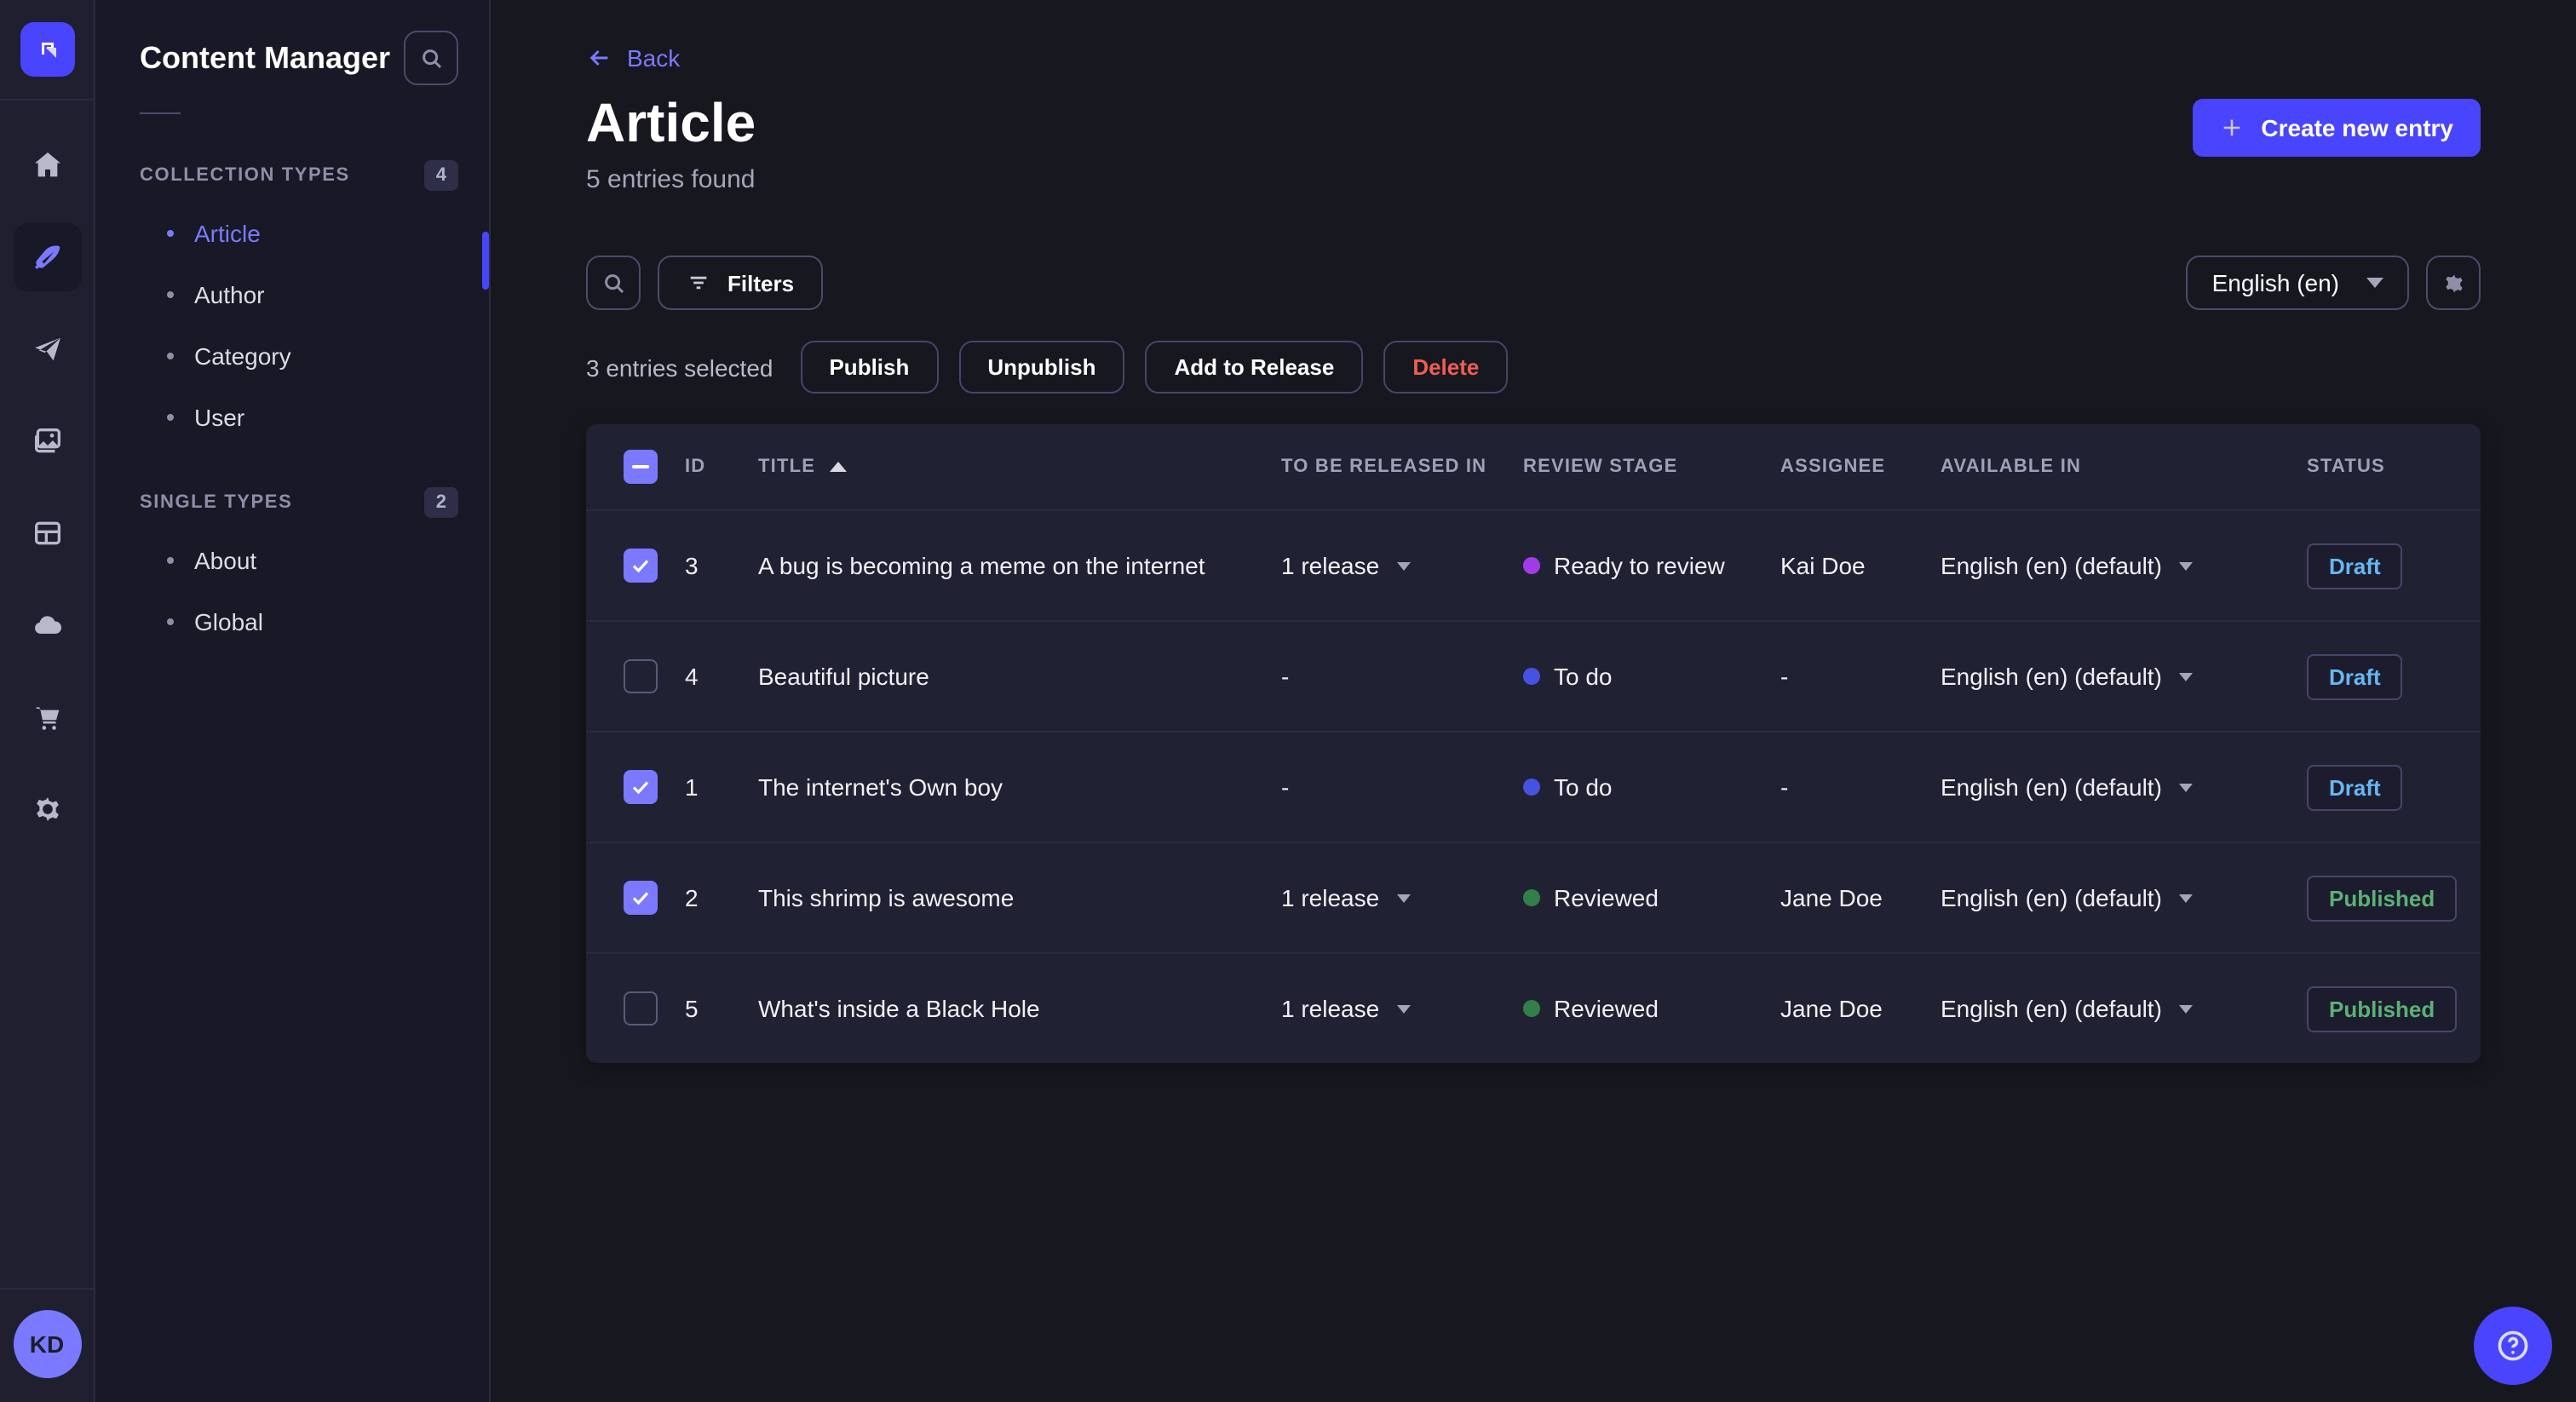 The width and height of the screenshot is (2576, 1402). Describe the element at coordinates (1832, 1009) in the screenshot. I see `cell-assignee: Jane Doe` at that location.